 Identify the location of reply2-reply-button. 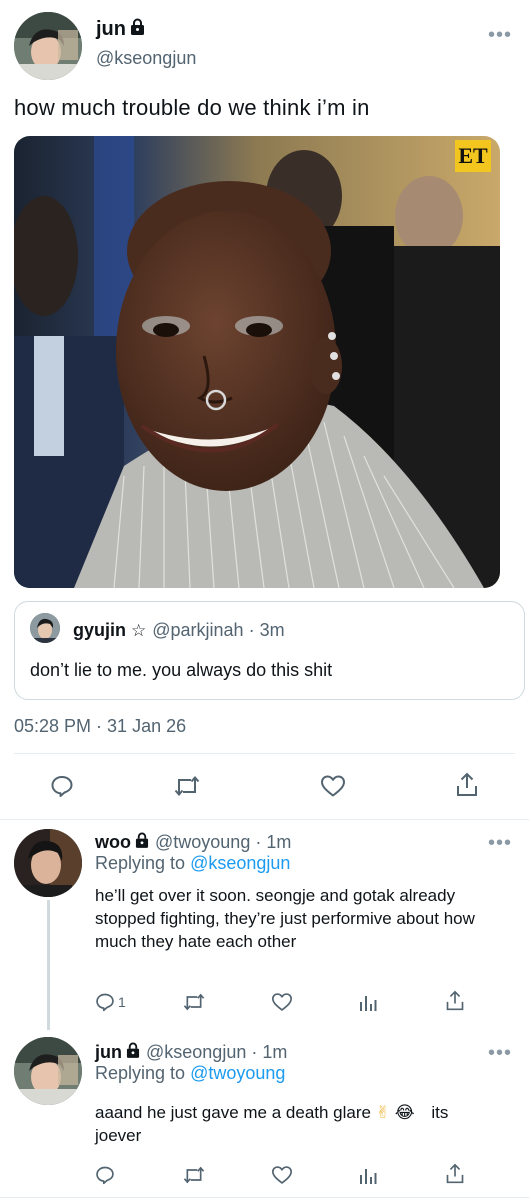
(105, 1175).